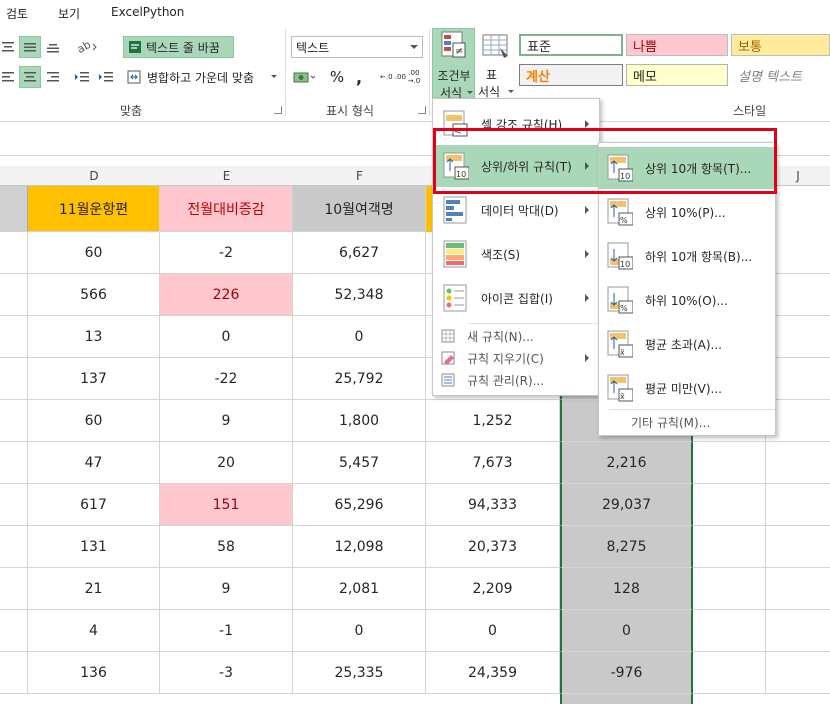 The width and height of the screenshot is (830, 704). What do you see at coordinates (357, 47) in the screenshot?
I see `number-format-dropdown: 텍스트` at bounding box center [357, 47].